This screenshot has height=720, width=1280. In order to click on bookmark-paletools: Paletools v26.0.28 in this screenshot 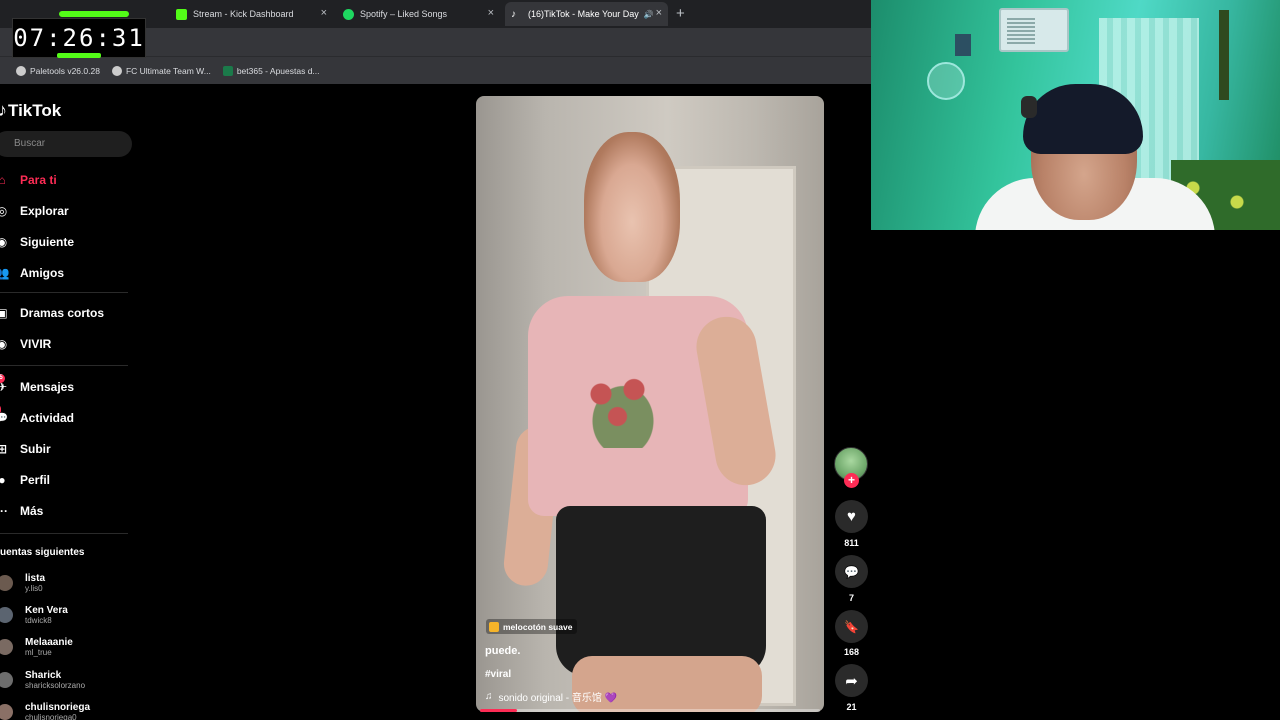, I will do `click(58, 70)`.